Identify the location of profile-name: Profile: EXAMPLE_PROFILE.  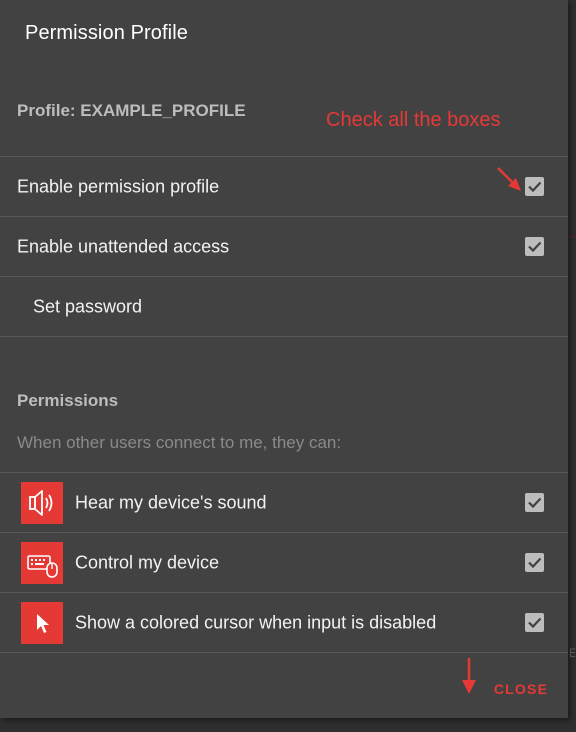
(131, 110).